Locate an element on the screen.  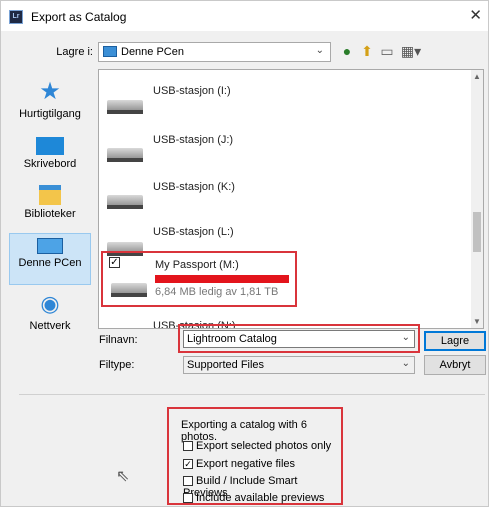
place-label: Biblioteker is located at coordinates (50, 214).